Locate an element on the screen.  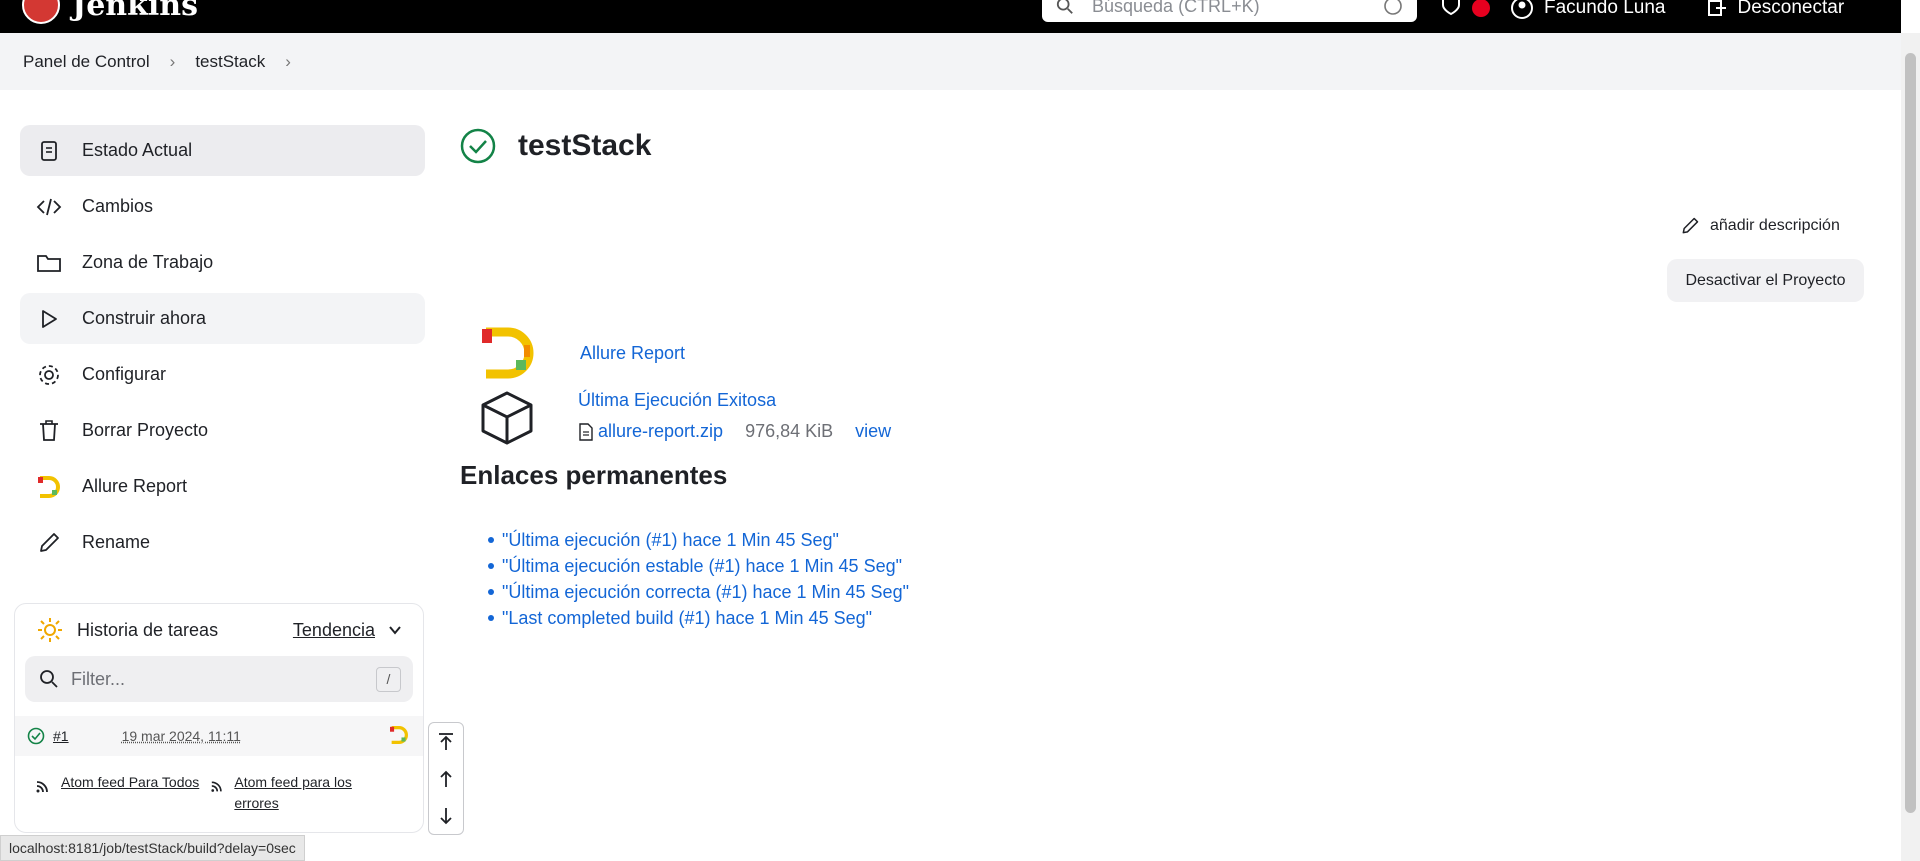
help-icon is located at coordinates (1393, 8).